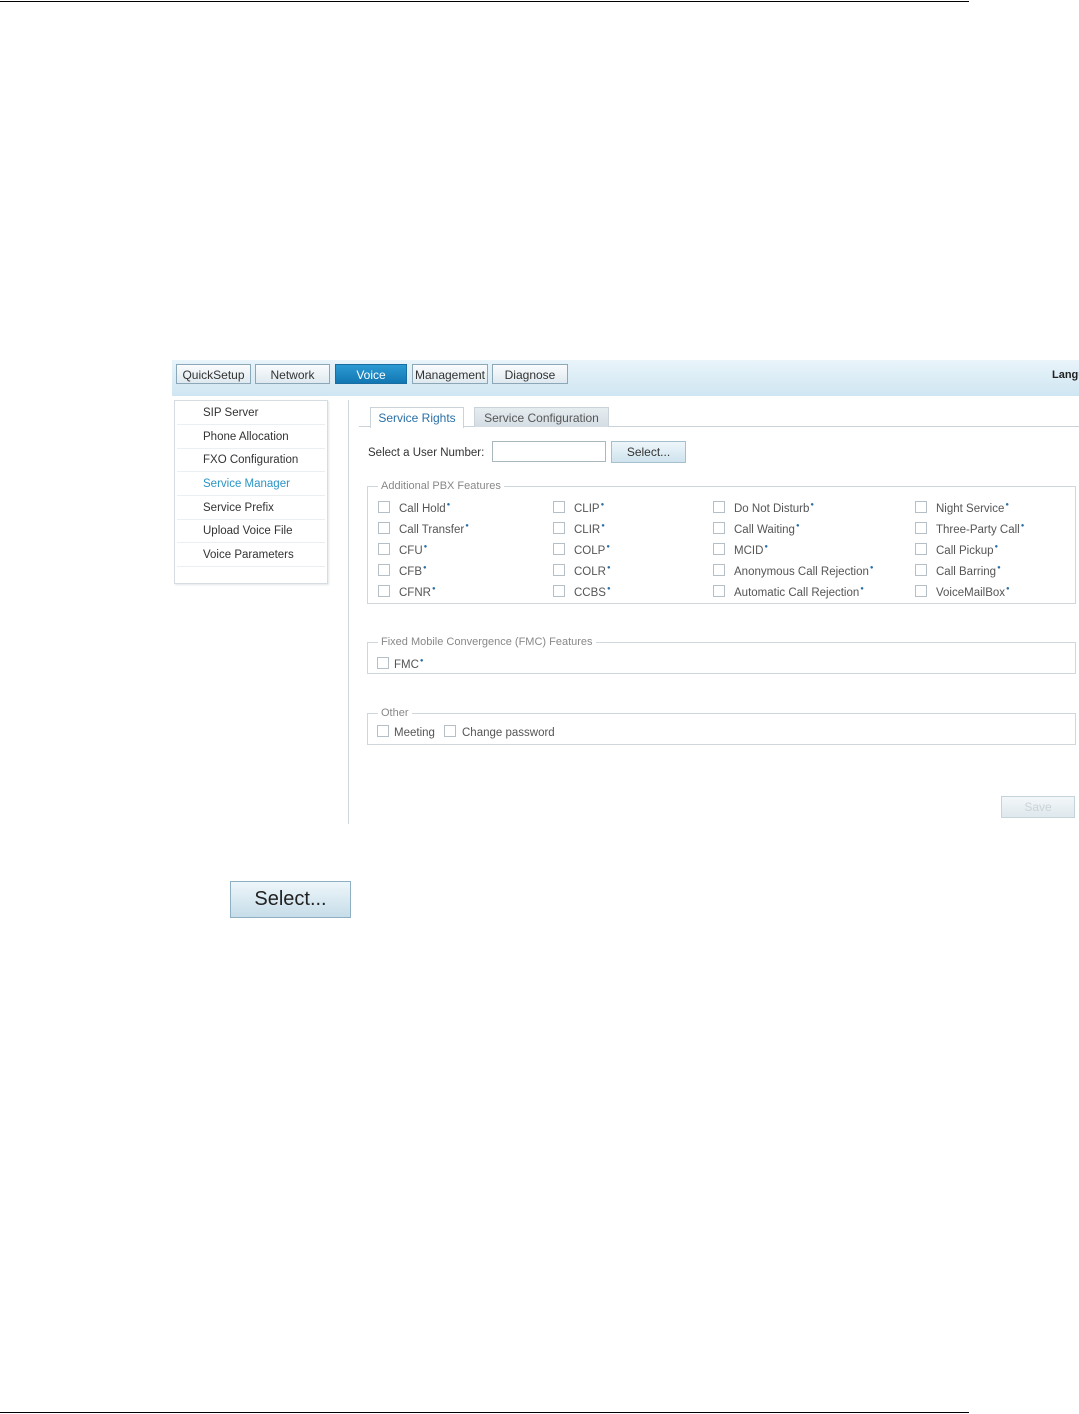 This screenshot has height=1414, width=1079. Describe the element at coordinates (957, 548) in the screenshot. I see `feature-call-pickup: Call Pickup●` at that location.